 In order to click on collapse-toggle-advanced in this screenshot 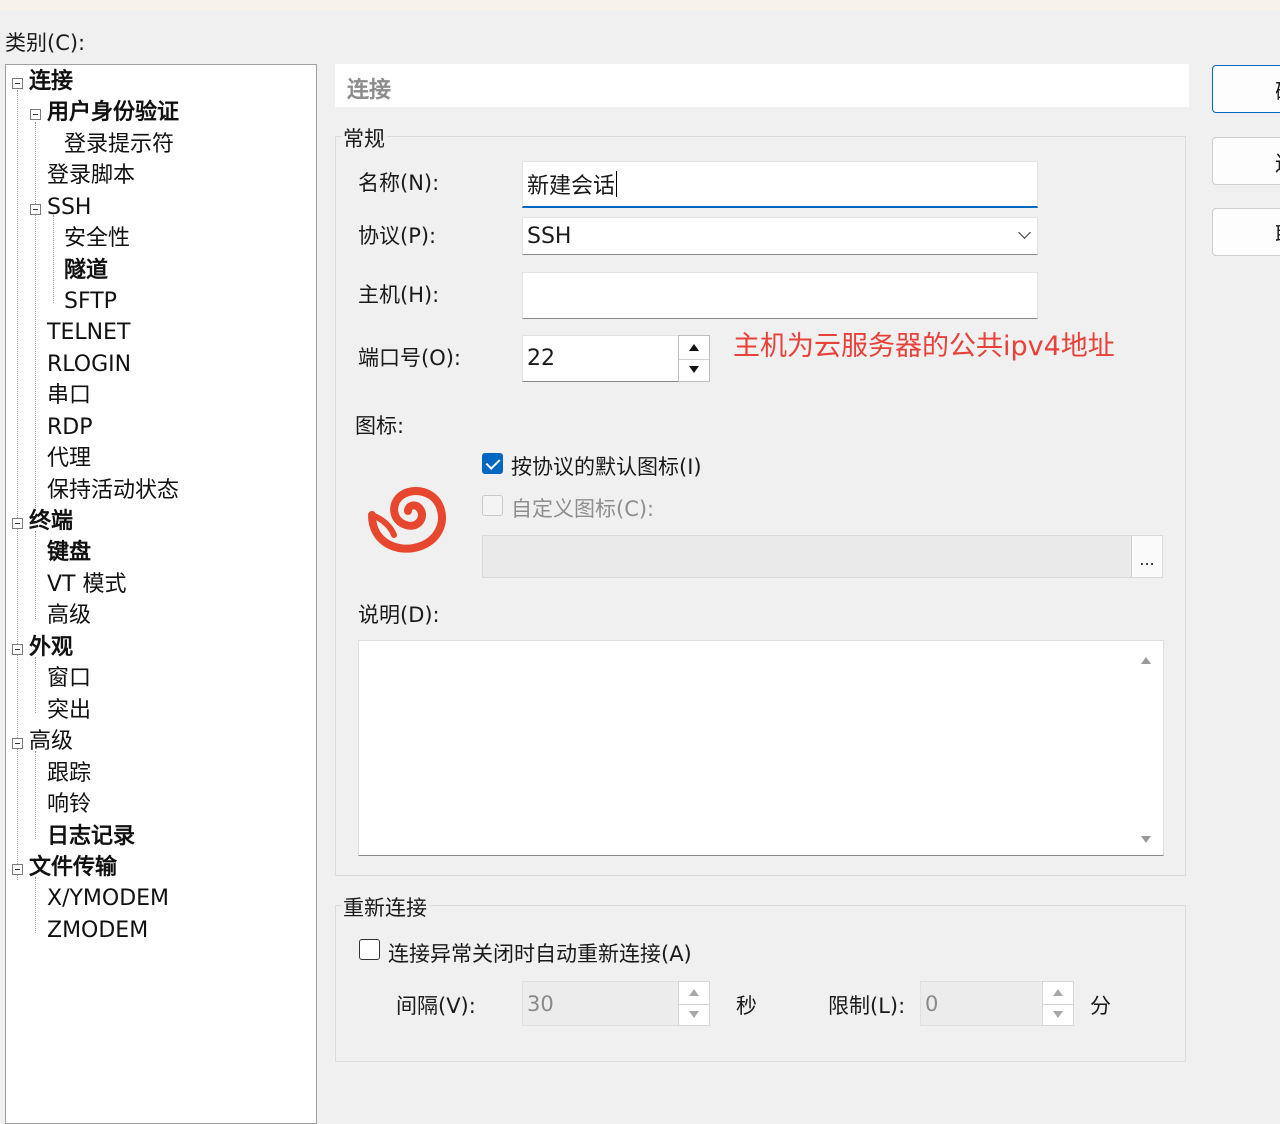, I will do `click(17, 743)`.